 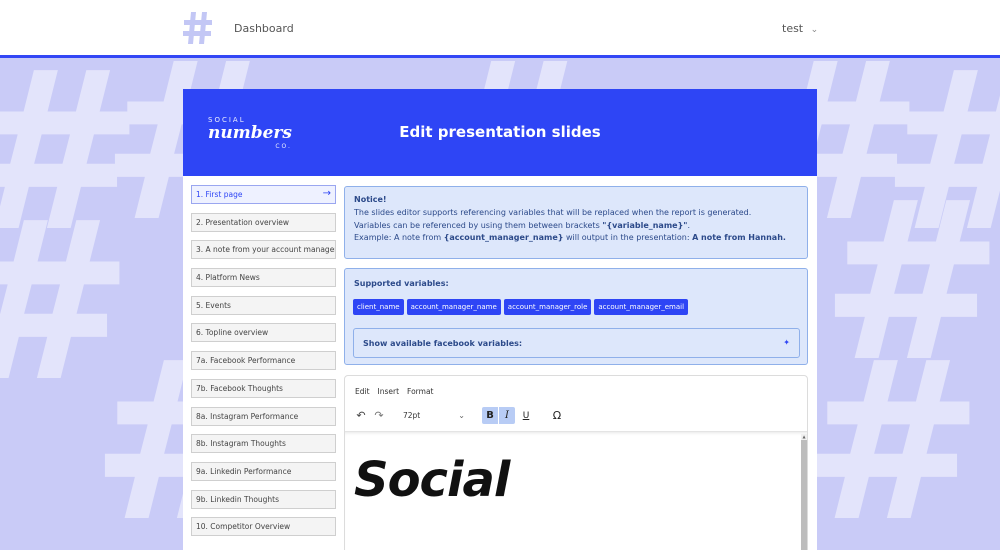 I want to click on slide-list-item: 9a. Linkedin Performance, so click(x=263, y=471).